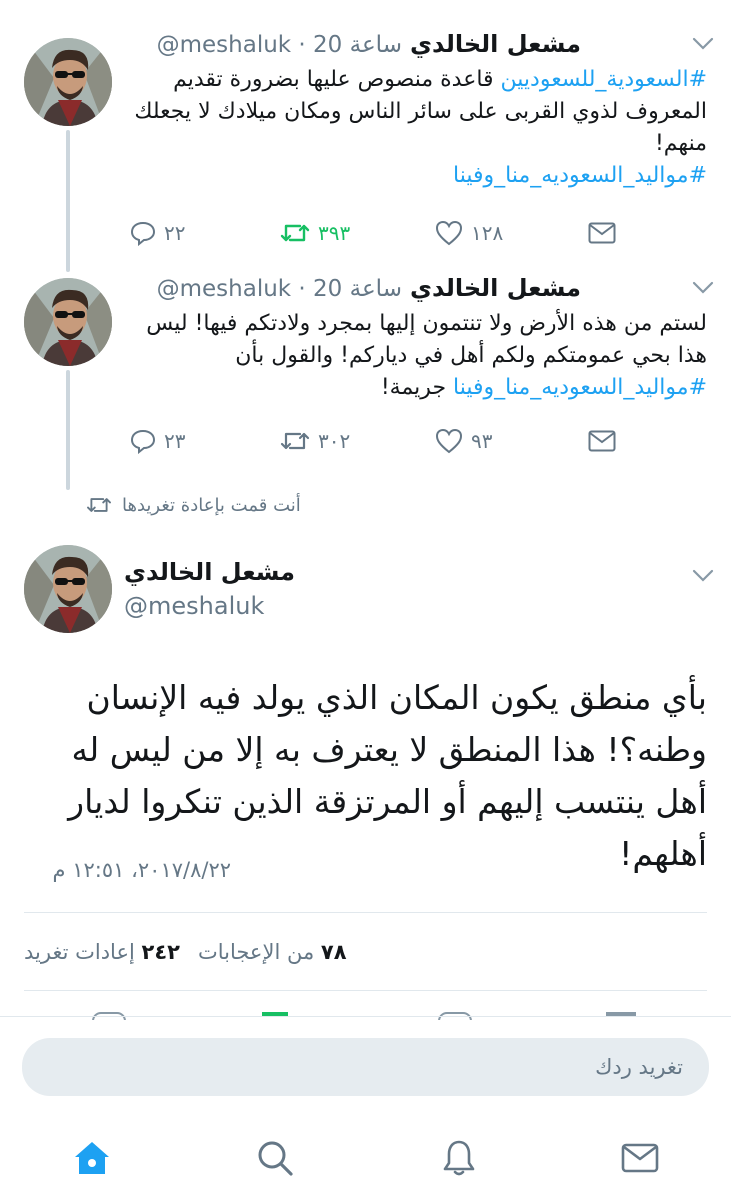  I want to click on reply-button: ٢٢, so click(157, 233).